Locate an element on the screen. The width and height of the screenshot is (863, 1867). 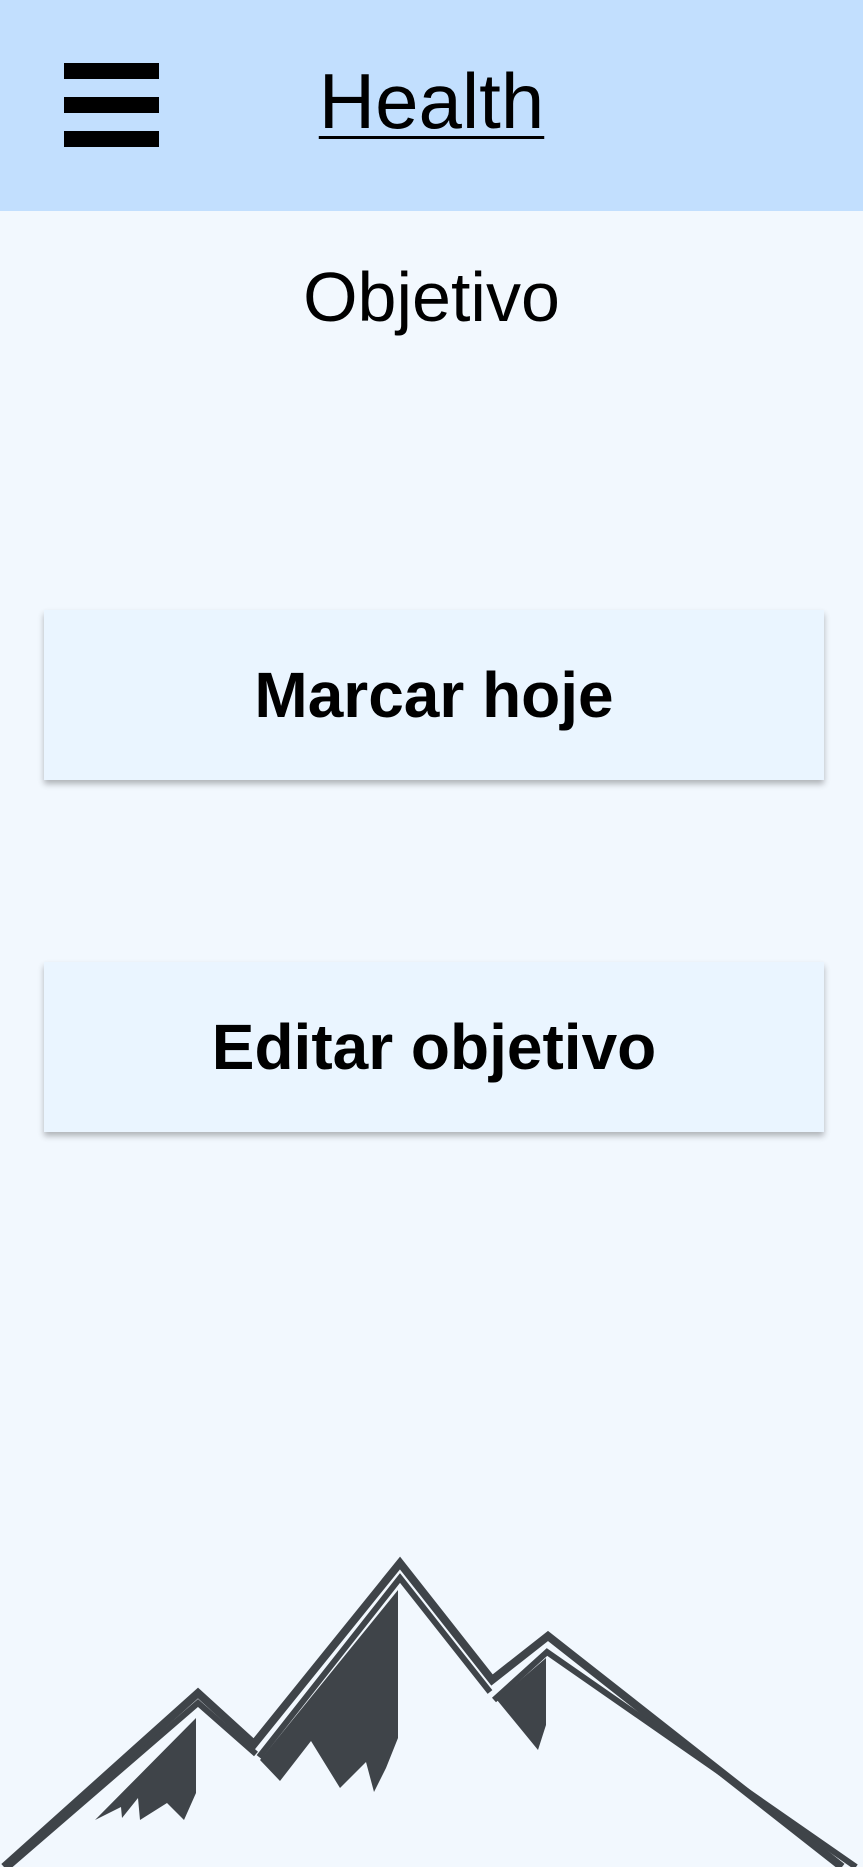
mark-today-button: Marcar hoje is located at coordinates (434, 695).